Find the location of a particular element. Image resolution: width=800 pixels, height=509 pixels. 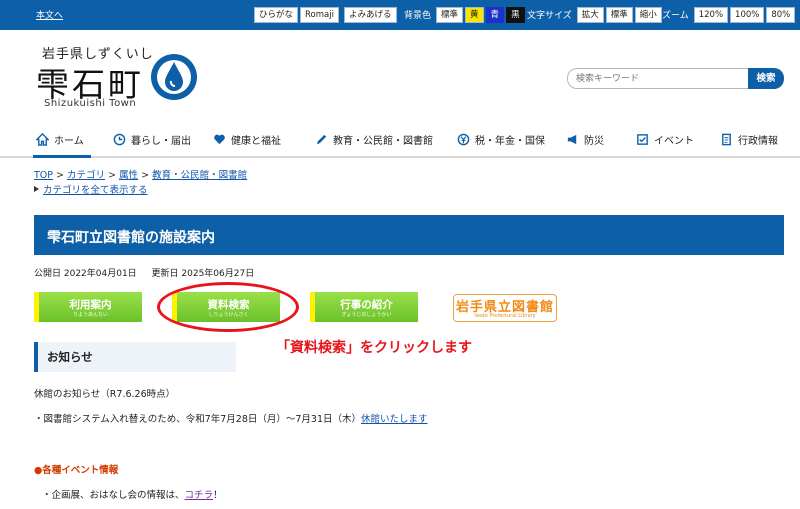

events-intro-label: 行事の紹介 is located at coordinates (366, 305).